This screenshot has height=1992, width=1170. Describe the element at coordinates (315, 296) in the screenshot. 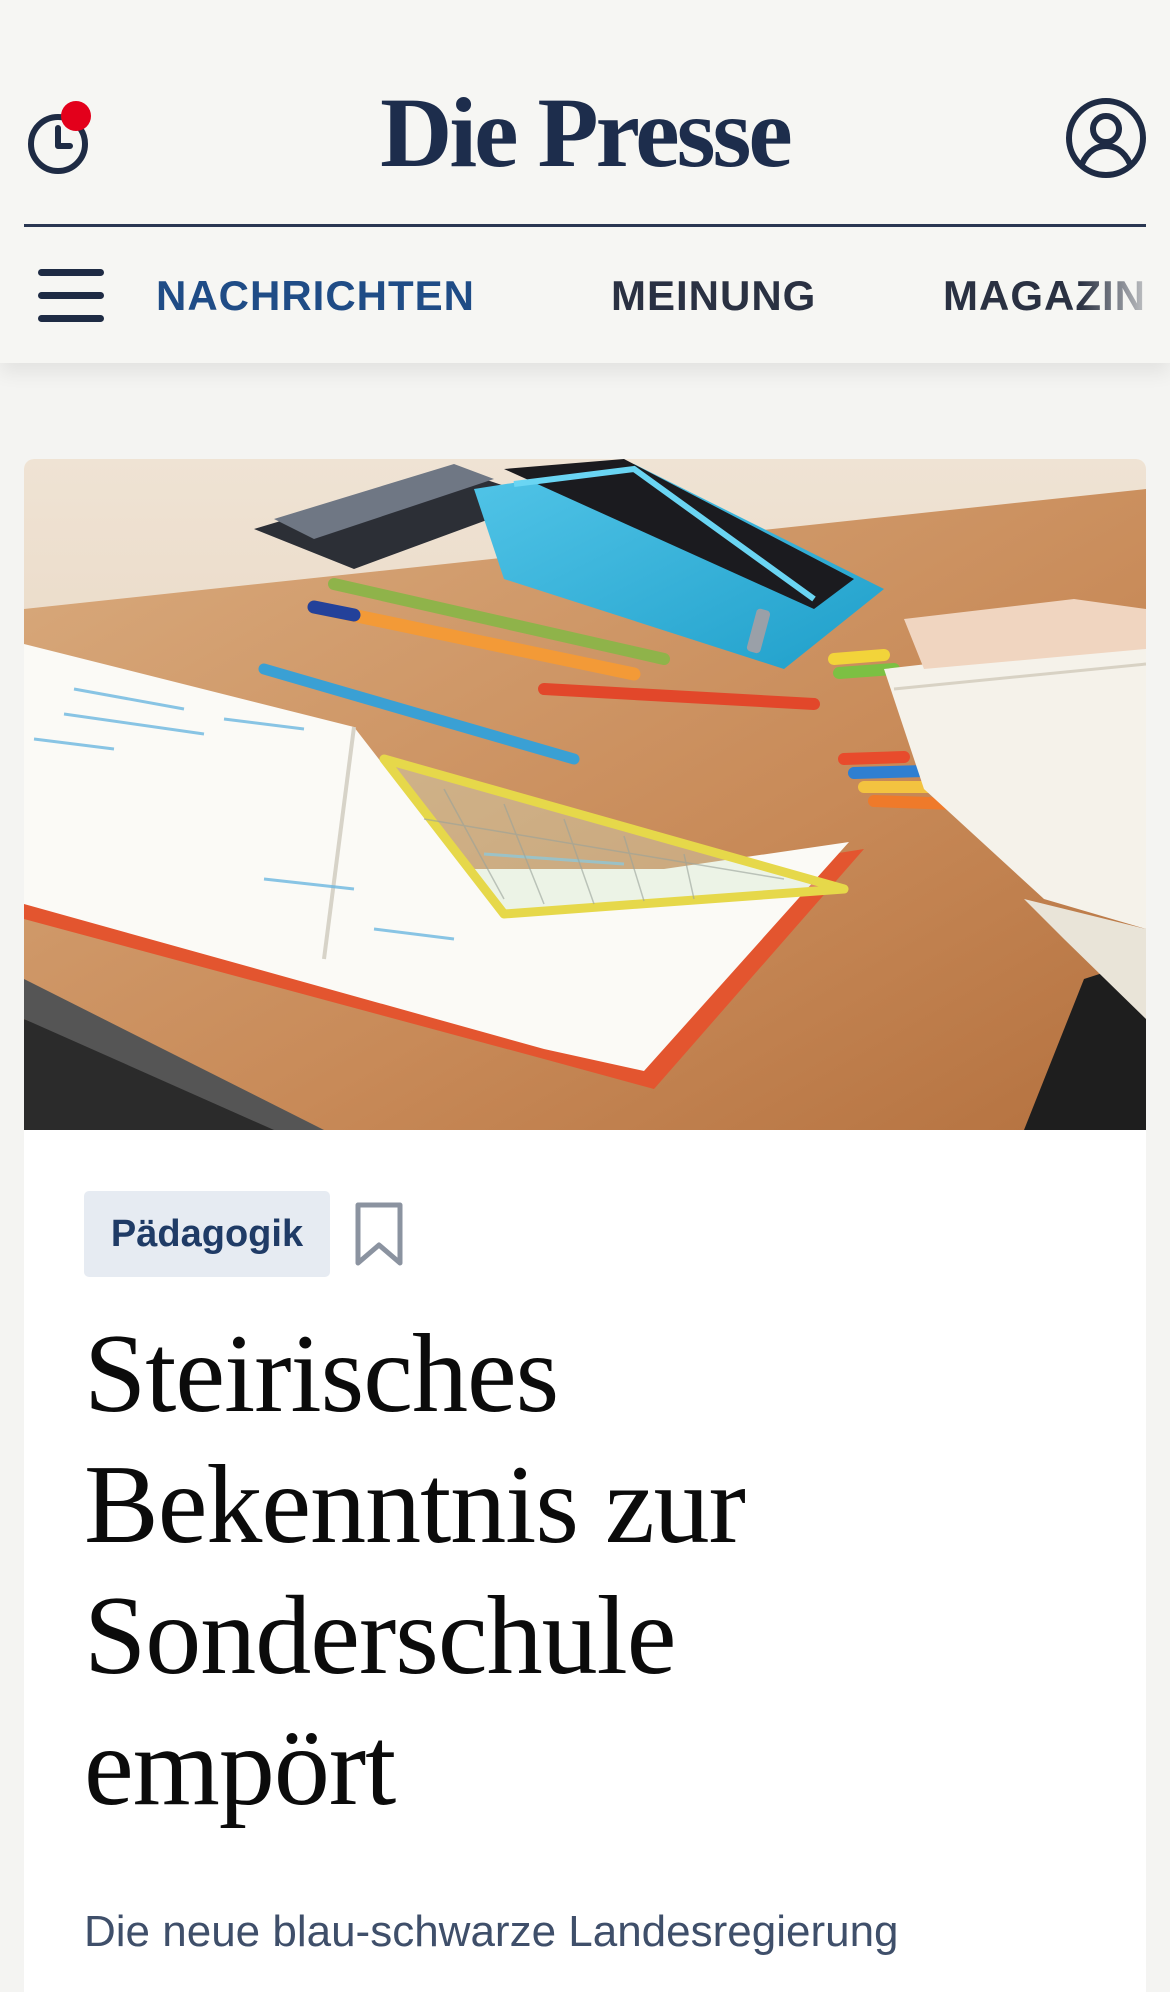

I see `nav-item-nachrichten: NACHRICHTEN` at that location.